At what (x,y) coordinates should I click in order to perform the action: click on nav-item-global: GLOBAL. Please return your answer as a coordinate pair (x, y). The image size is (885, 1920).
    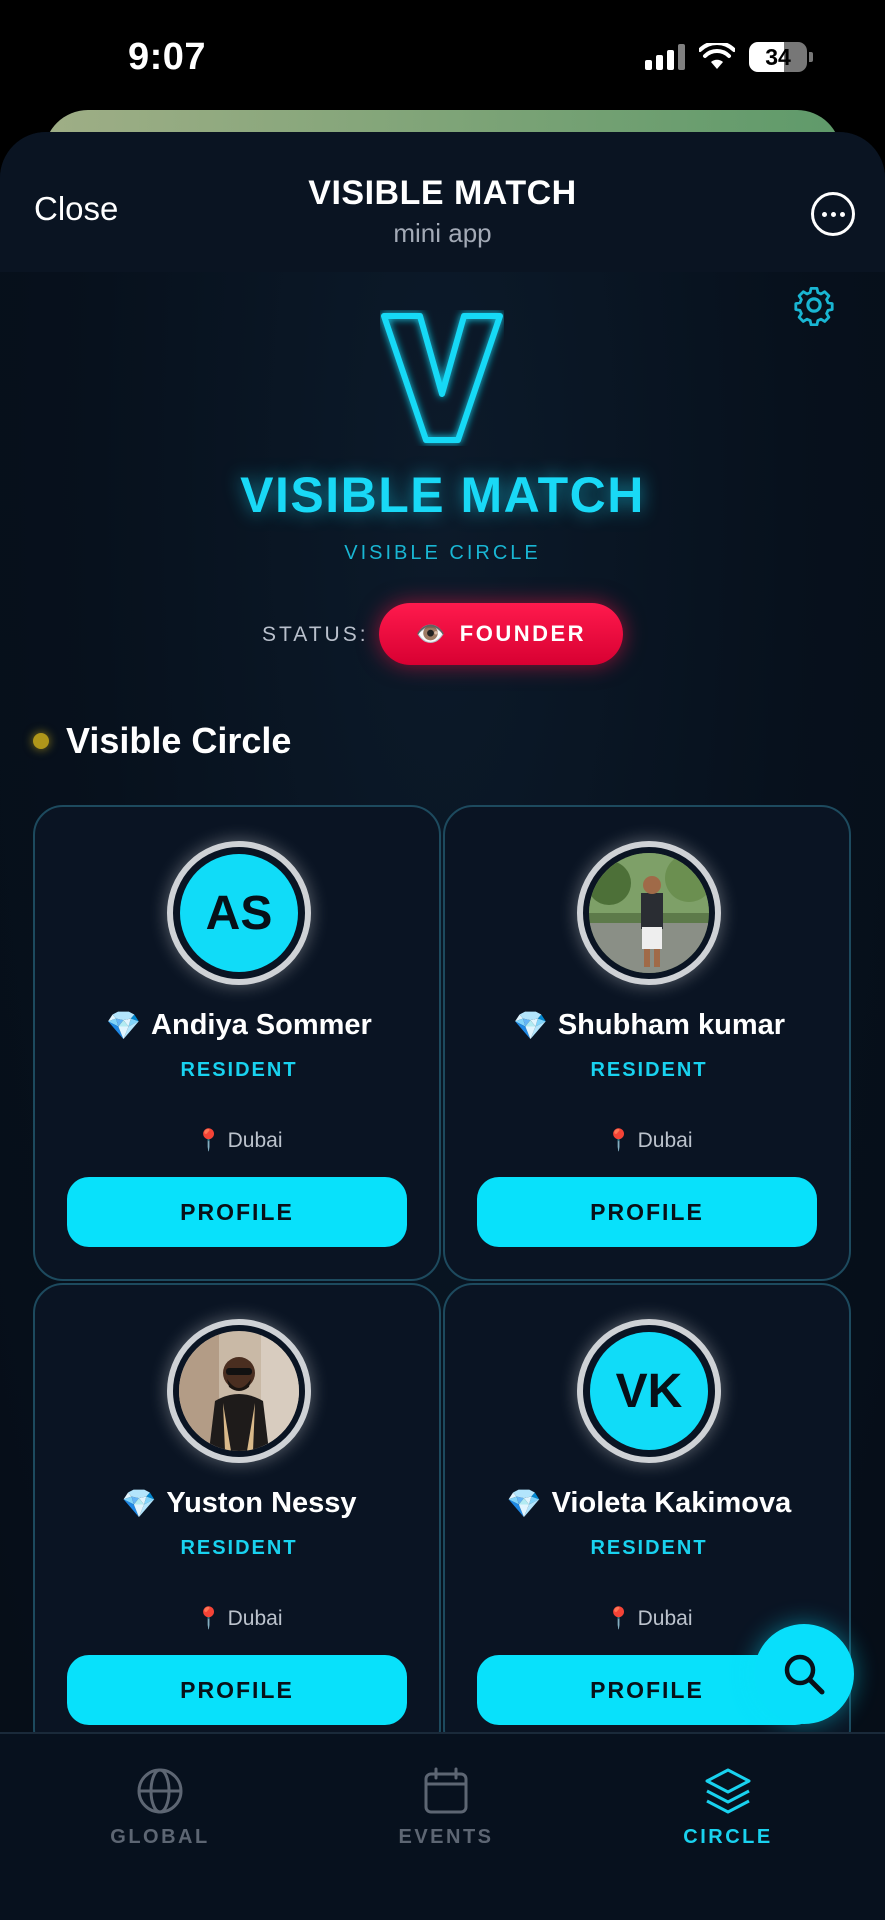
    Looking at the image, I should click on (160, 1807).